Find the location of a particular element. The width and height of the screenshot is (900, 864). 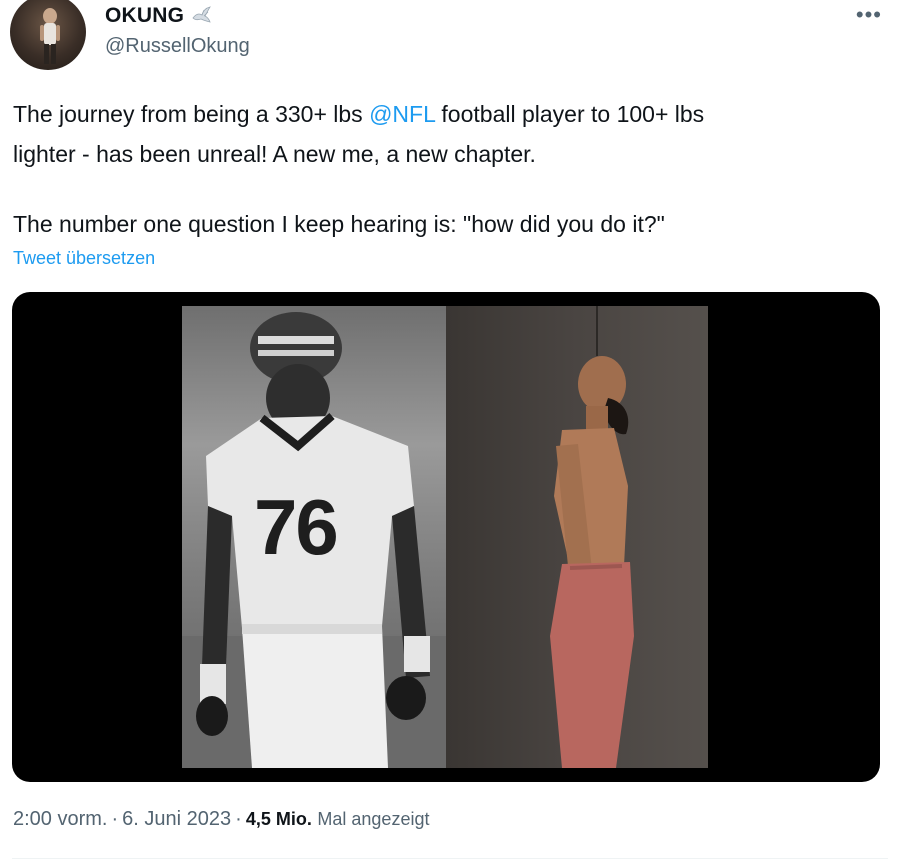

mention-link: @NFL is located at coordinates (402, 114).